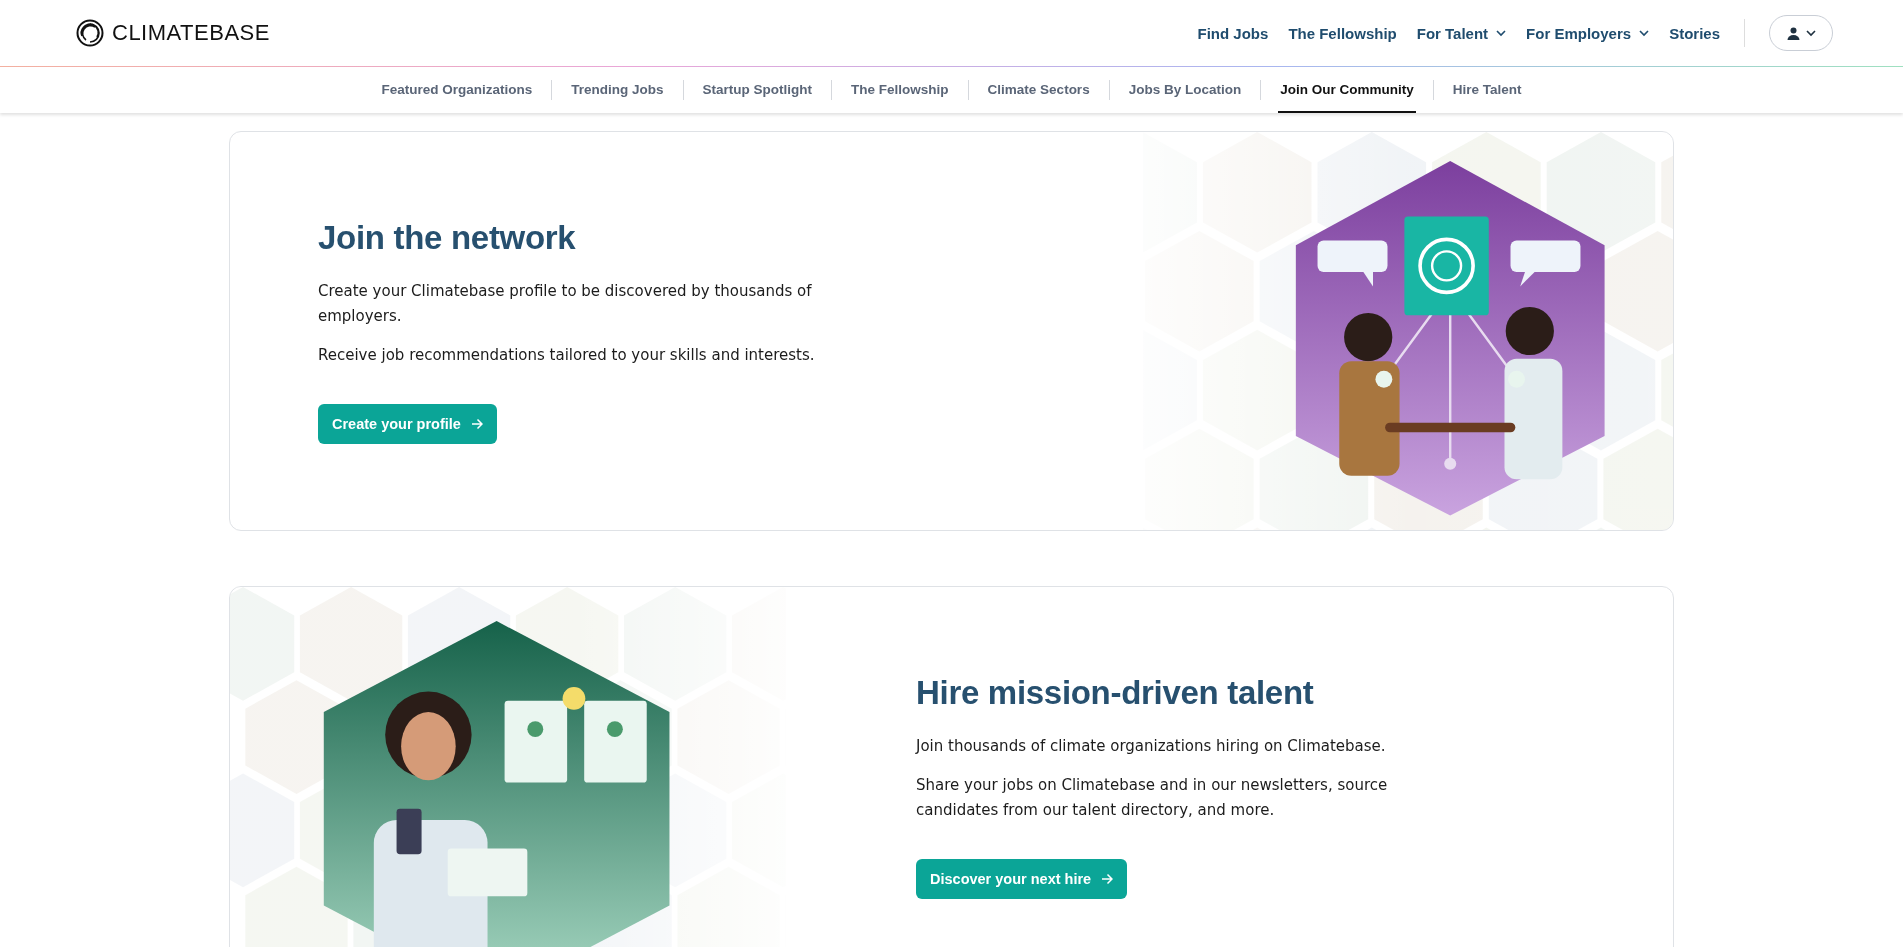 This screenshot has height=947, width=1903. What do you see at coordinates (1588, 33) in the screenshot?
I see `nav-dropdown: For Employers` at bounding box center [1588, 33].